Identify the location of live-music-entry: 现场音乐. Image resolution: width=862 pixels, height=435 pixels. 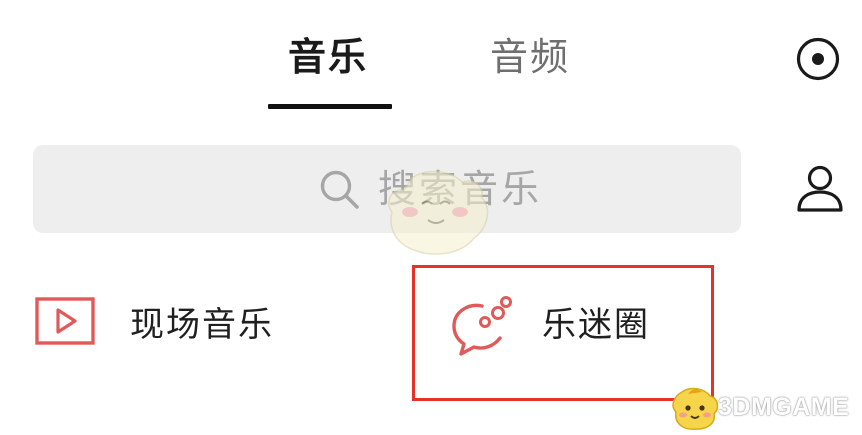
(184, 327).